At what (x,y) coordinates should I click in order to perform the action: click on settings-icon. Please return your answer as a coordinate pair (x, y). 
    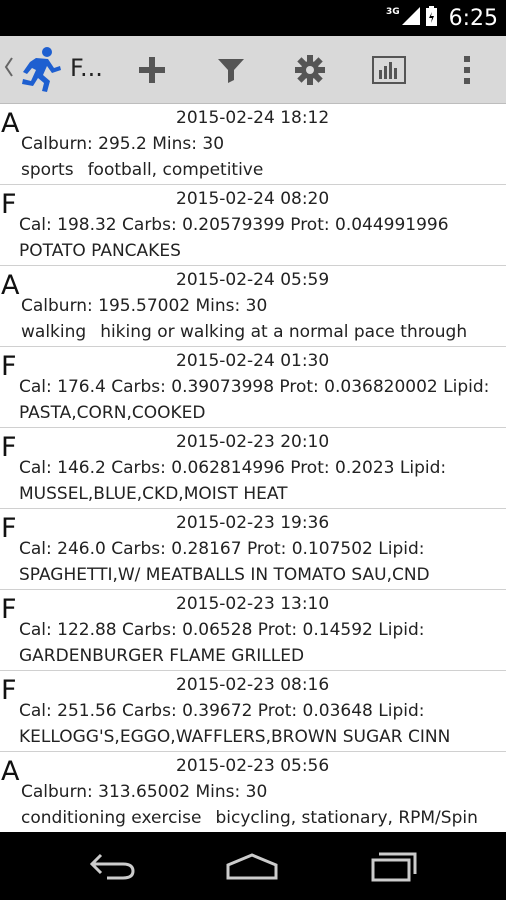
    Looking at the image, I should click on (310, 70).